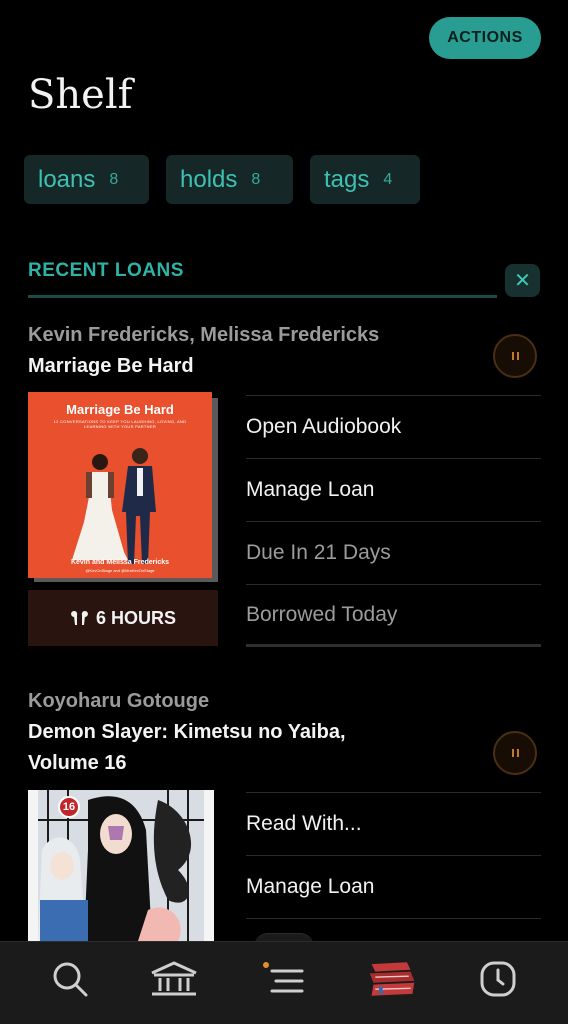 This screenshot has height=1024, width=568. I want to click on volume-badge: 16, so click(69, 807).